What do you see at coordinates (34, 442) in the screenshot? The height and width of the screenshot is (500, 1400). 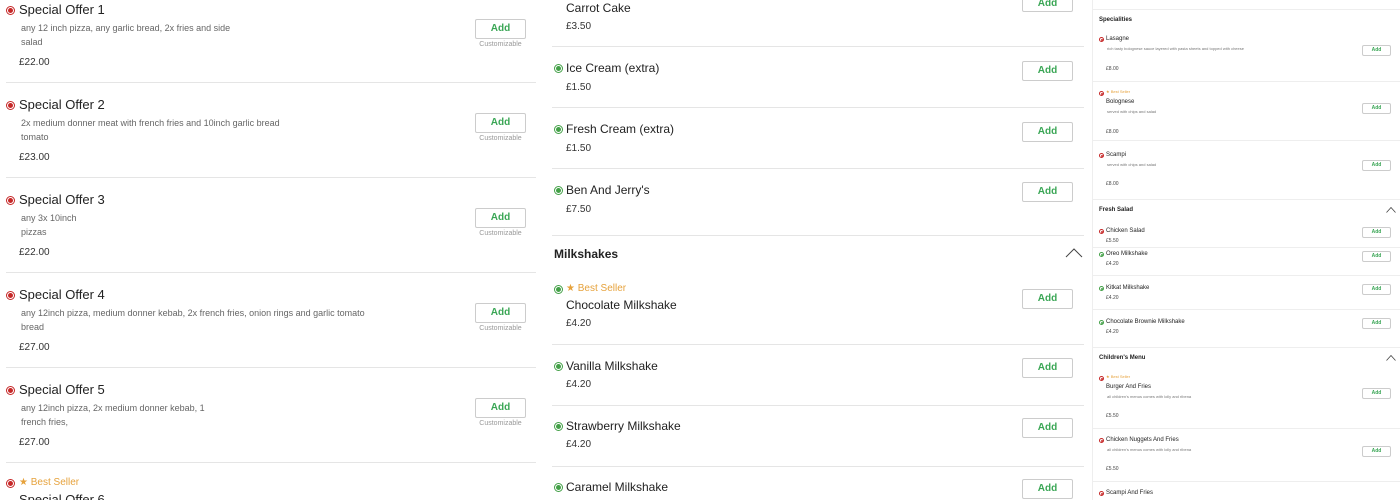 I see `item-price: £27.00` at bounding box center [34, 442].